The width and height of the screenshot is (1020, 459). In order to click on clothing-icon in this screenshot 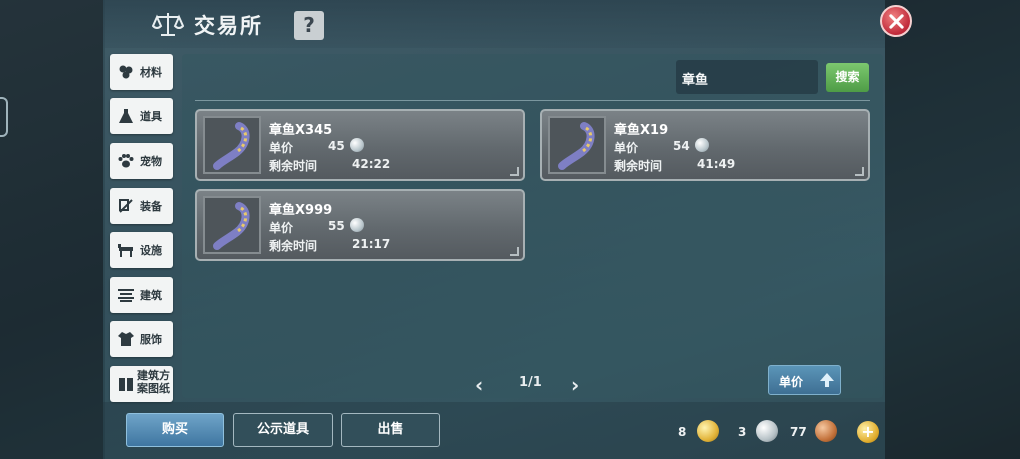, I will do `click(126, 339)`.